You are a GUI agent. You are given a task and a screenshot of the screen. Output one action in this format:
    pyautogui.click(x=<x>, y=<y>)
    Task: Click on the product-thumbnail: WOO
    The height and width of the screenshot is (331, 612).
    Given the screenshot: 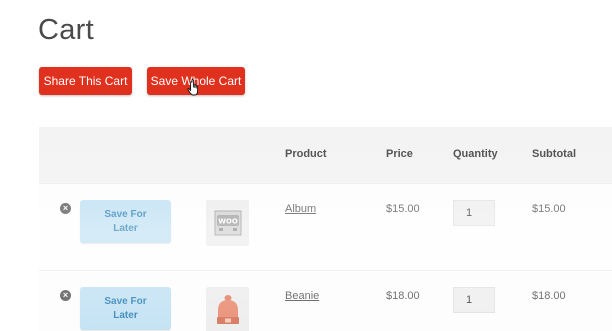 What is the action you would take?
    pyautogui.click(x=227, y=223)
    